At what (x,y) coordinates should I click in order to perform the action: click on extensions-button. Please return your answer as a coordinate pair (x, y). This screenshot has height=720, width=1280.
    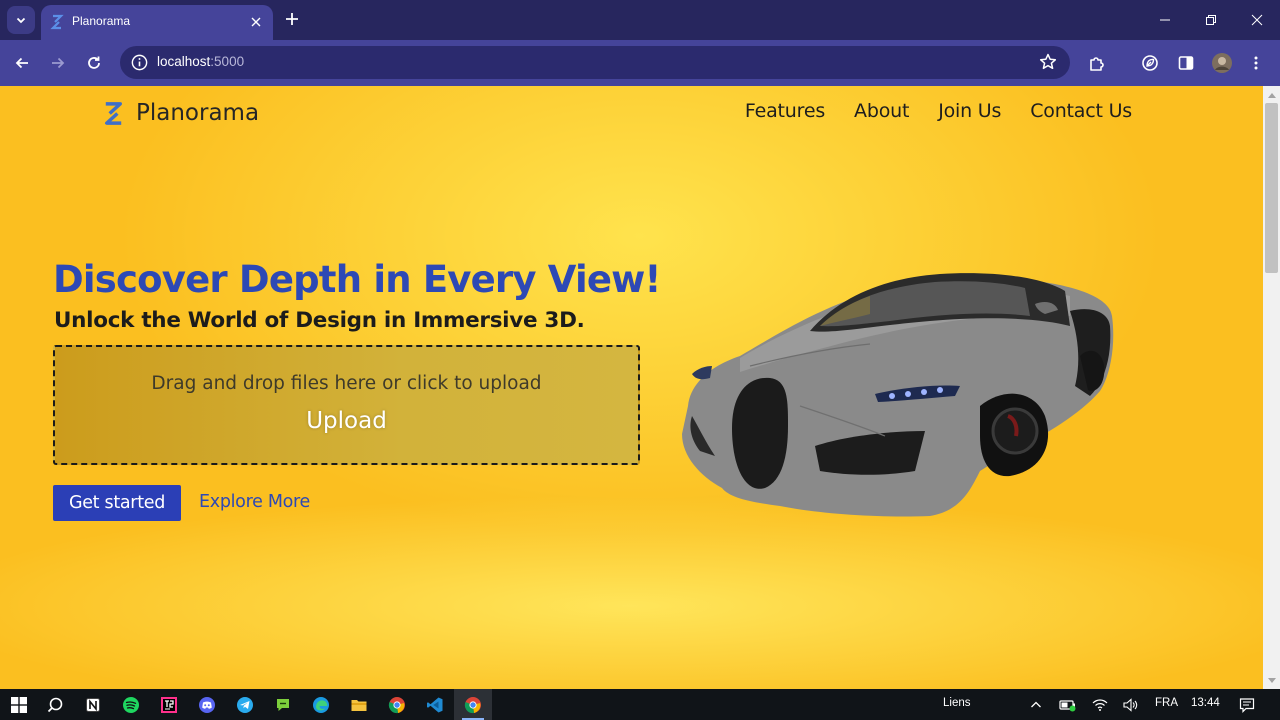
    Looking at the image, I should click on (1097, 63).